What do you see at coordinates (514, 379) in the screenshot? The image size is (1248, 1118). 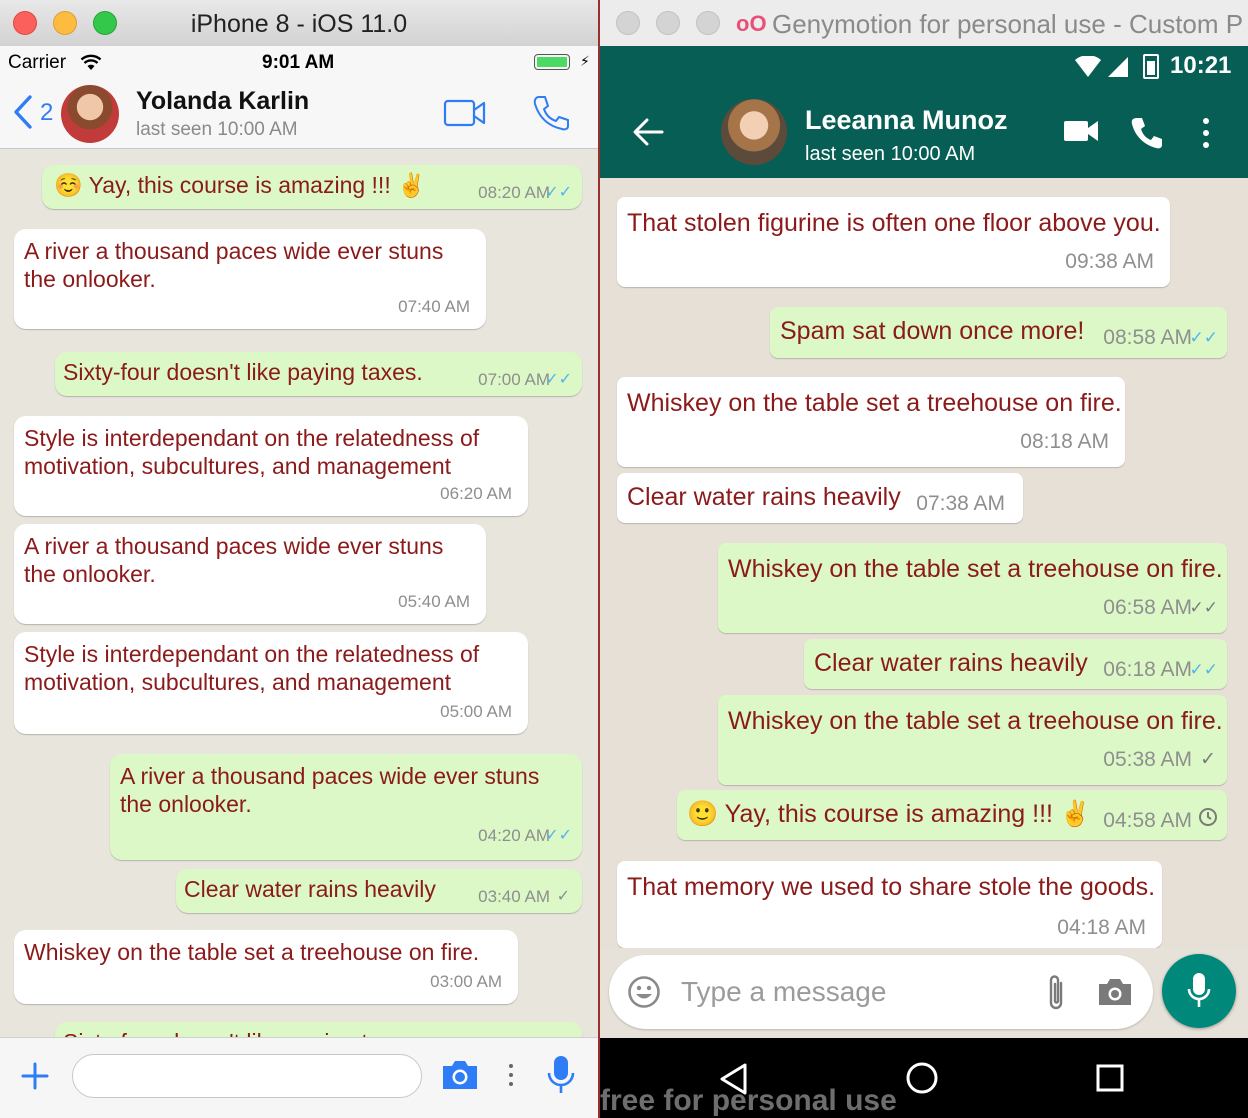 I see `message-time: 07:00 AM` at bounding box center [514, 379].